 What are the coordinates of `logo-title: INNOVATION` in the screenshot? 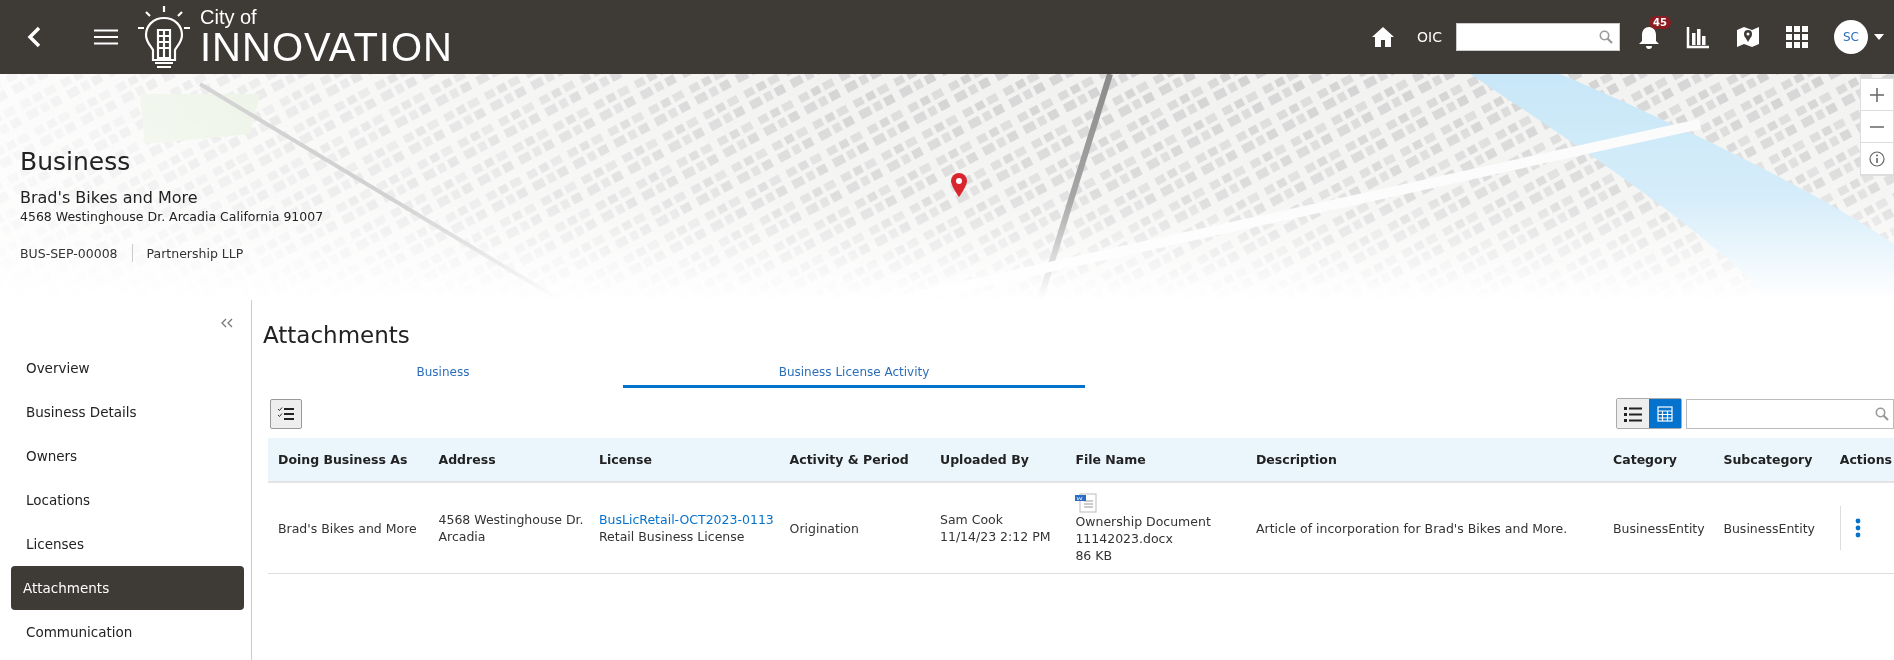 It's located at (326, 47).